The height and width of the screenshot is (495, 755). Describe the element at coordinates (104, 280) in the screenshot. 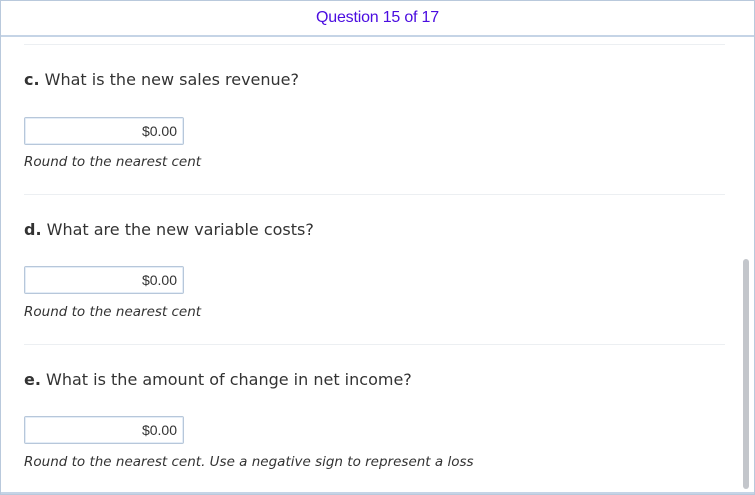

I see `answer-input-d` at that location.